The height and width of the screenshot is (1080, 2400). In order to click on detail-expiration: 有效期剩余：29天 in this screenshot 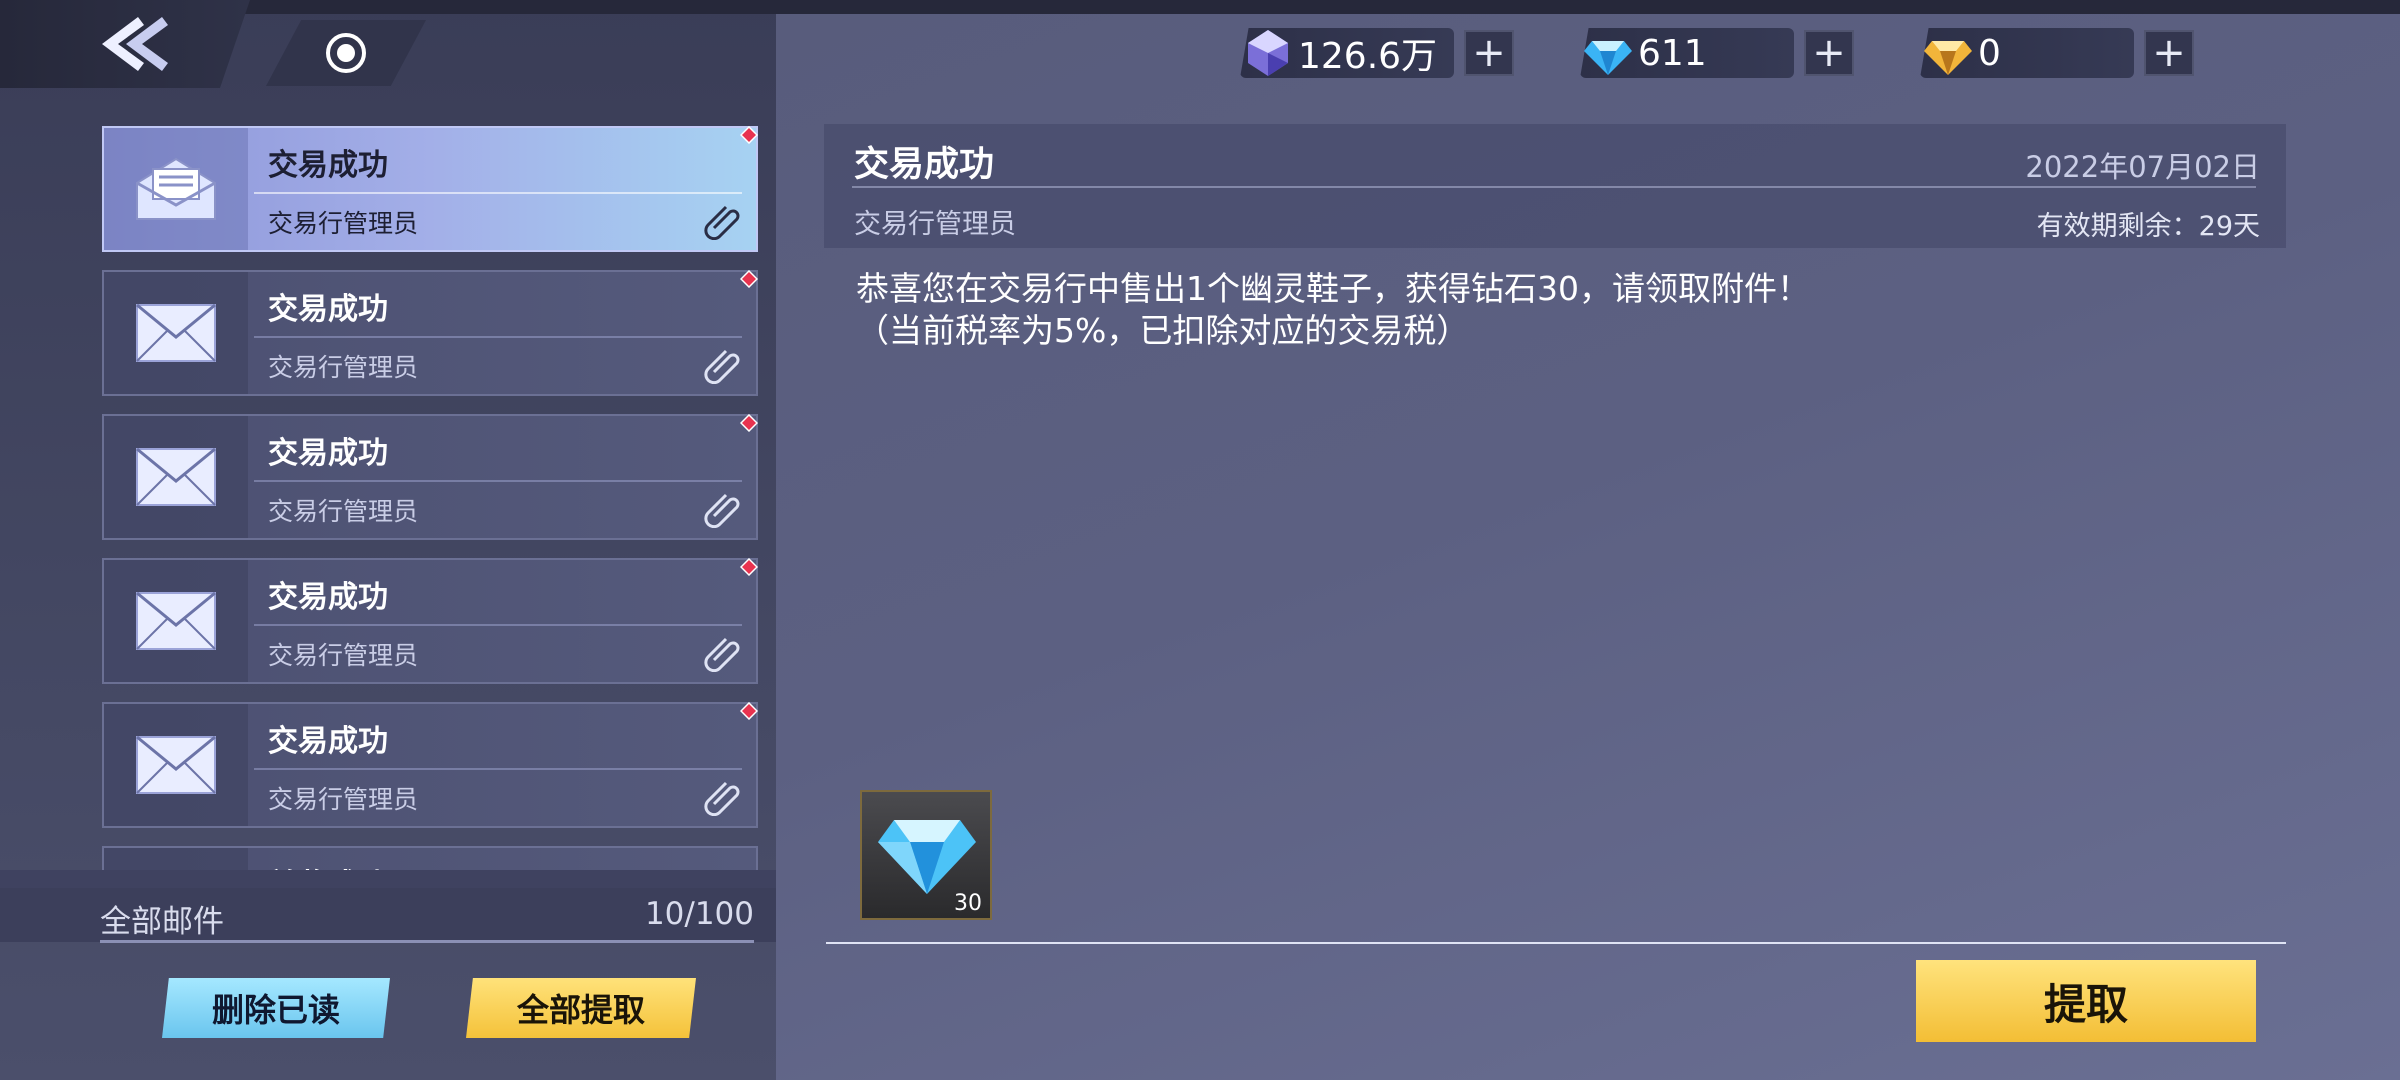, I will do `click(2148, 226)`.